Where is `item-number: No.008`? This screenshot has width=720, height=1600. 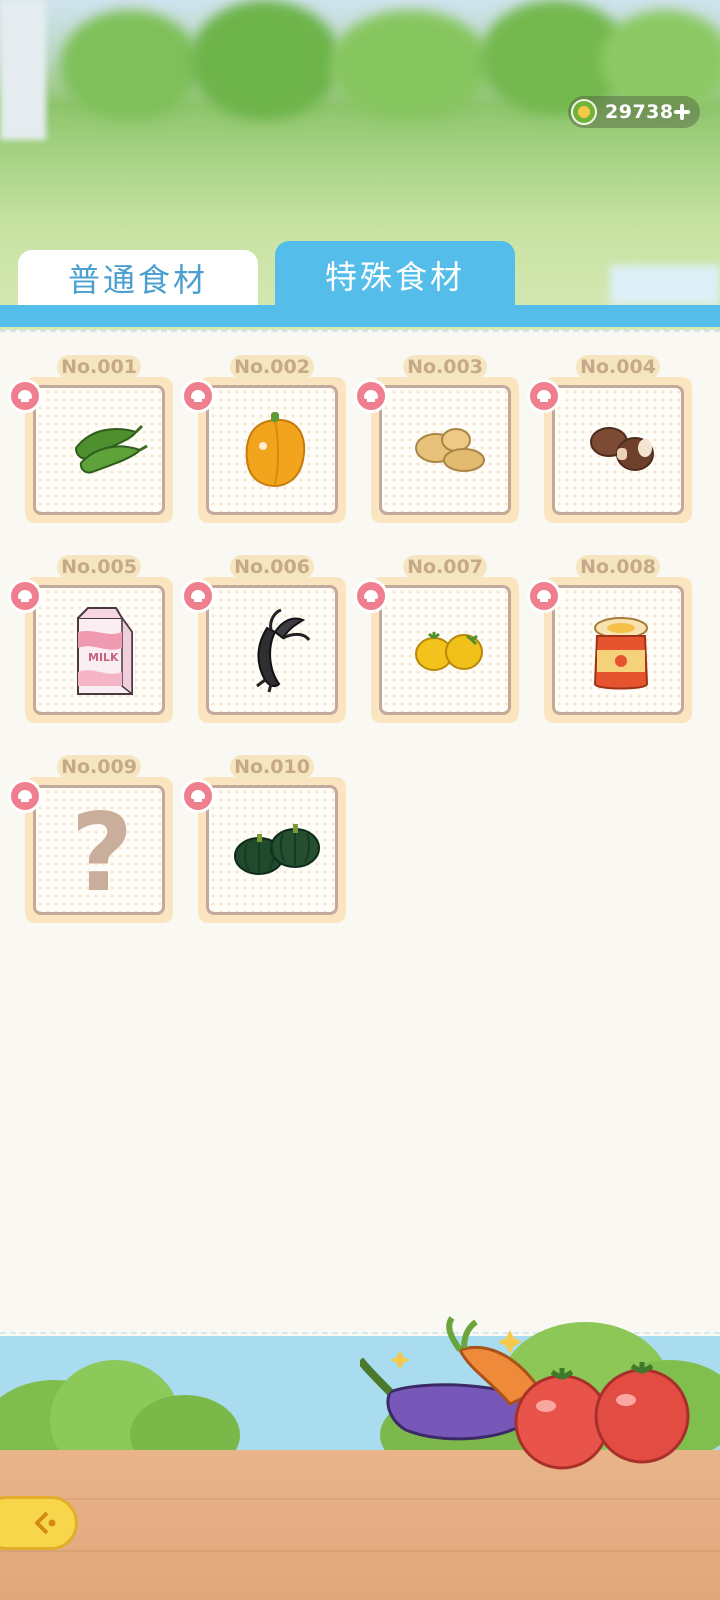 item-number: No.008 is located at coordinates (618, 567).